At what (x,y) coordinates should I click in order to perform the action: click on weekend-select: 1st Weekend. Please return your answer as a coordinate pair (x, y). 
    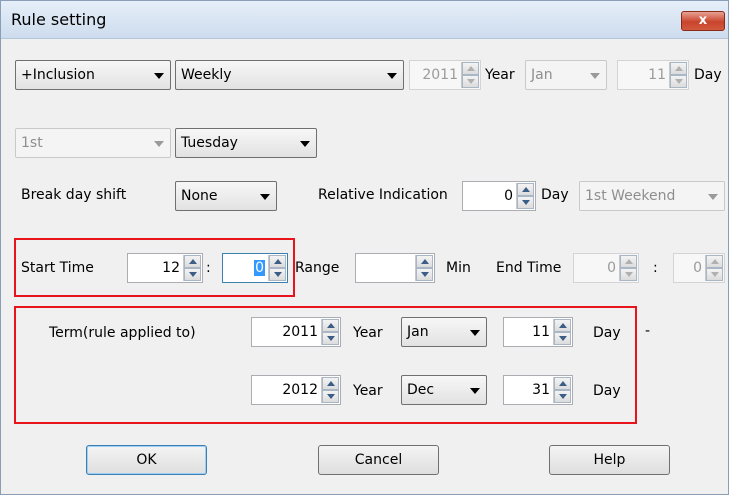
    Looking at the image, I should click on (652, 196).